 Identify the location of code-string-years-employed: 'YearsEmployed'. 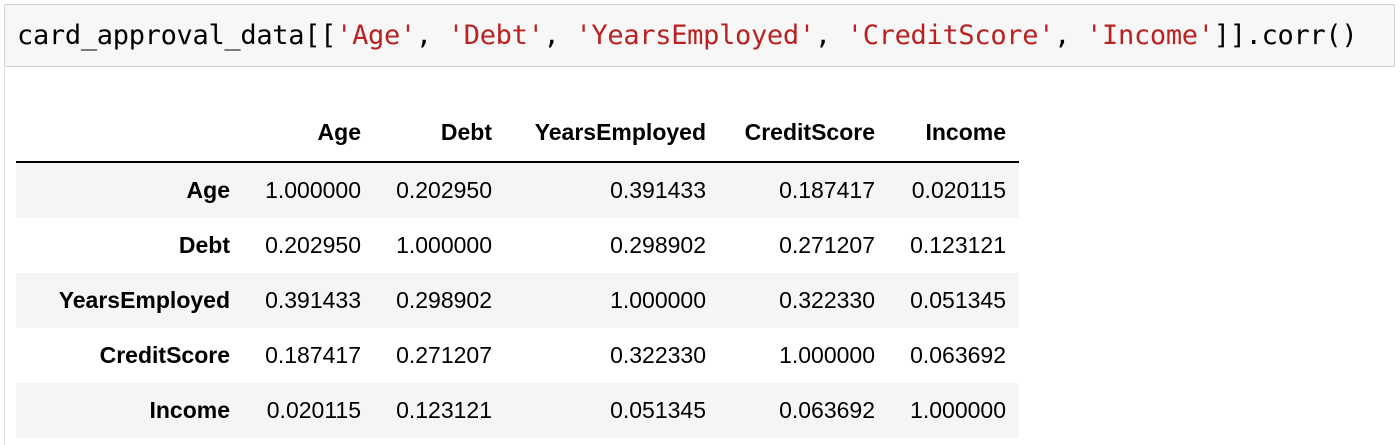
(695, 35).